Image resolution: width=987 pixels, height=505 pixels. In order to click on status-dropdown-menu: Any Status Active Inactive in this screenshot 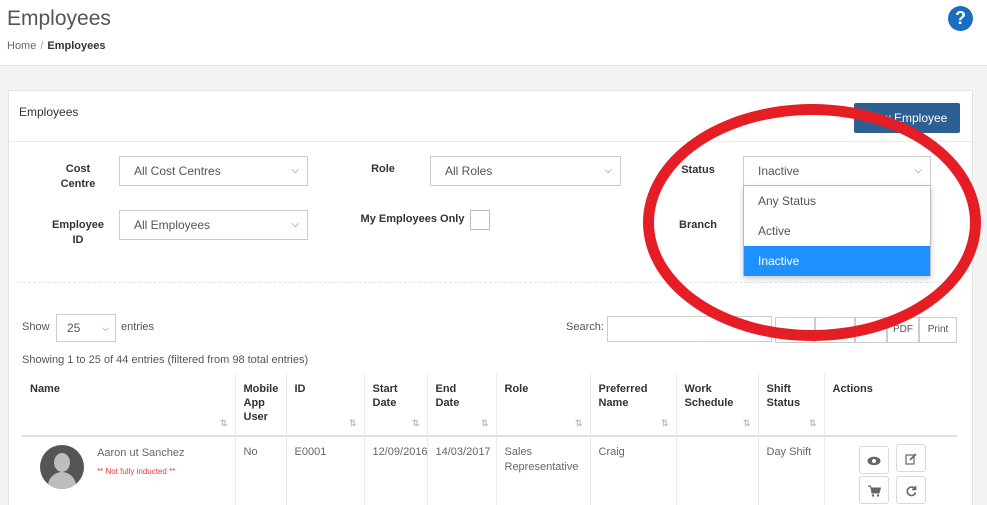, I will do `click(837, 230)`.